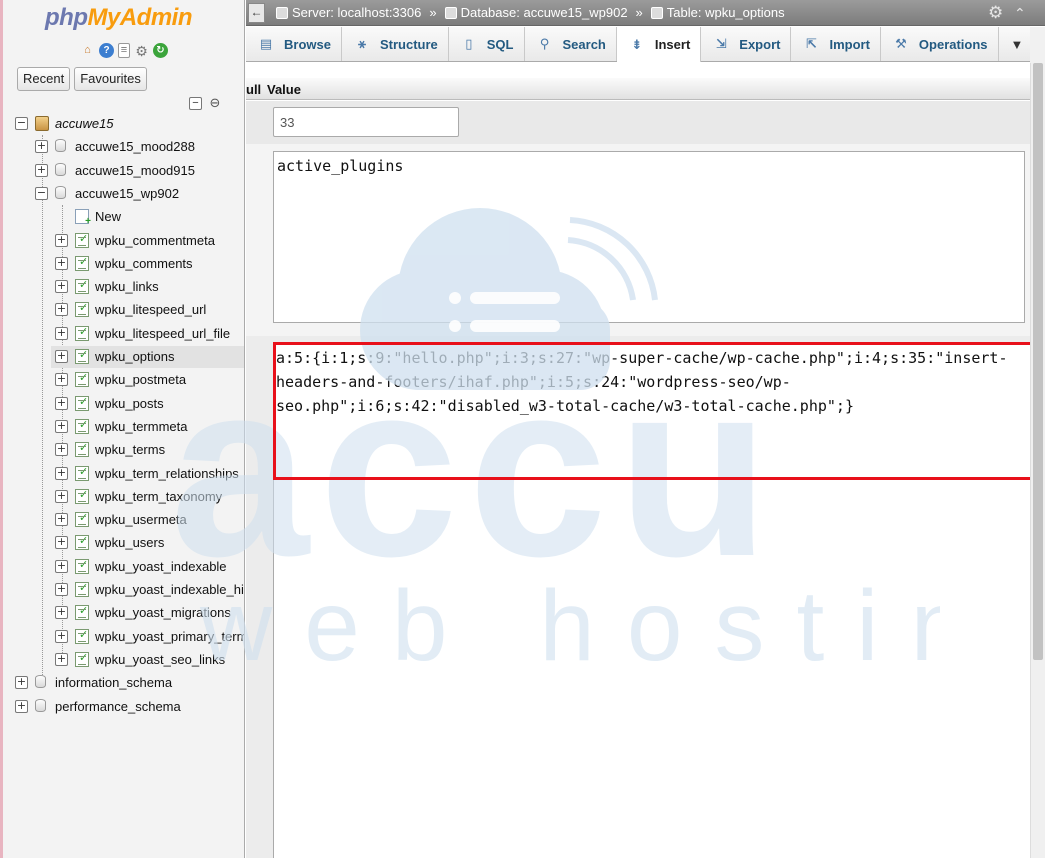 This screenshot has height=858, width=1045. I want to click on page-settings-gear-icon: ⚙, so click(995, 13).